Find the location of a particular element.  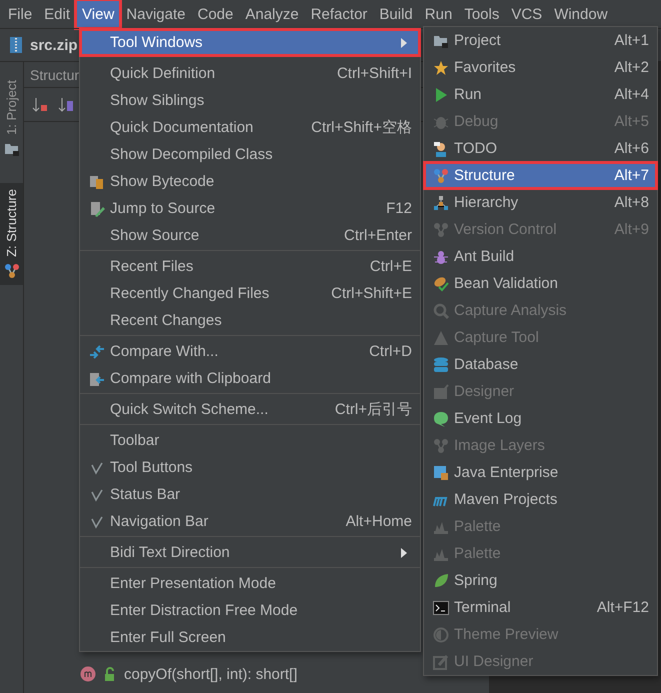

menu-item: Bidi Text Direction is located at coordinates (250, 552).